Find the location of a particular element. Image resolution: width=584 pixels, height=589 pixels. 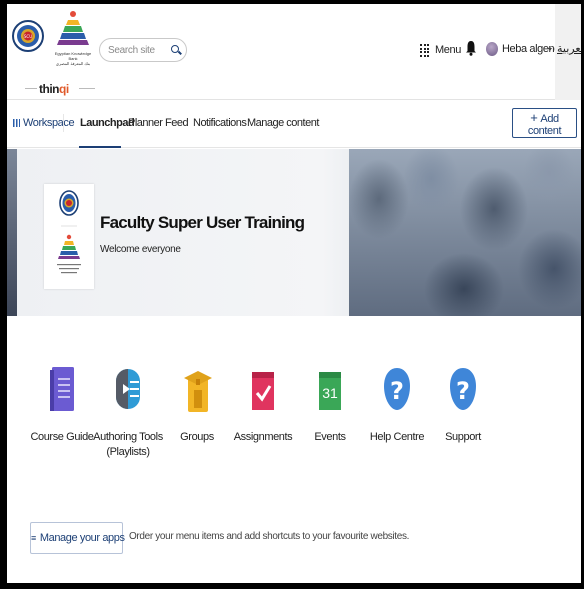

calendar-icon: 31 is located at coordinates (330, 391).